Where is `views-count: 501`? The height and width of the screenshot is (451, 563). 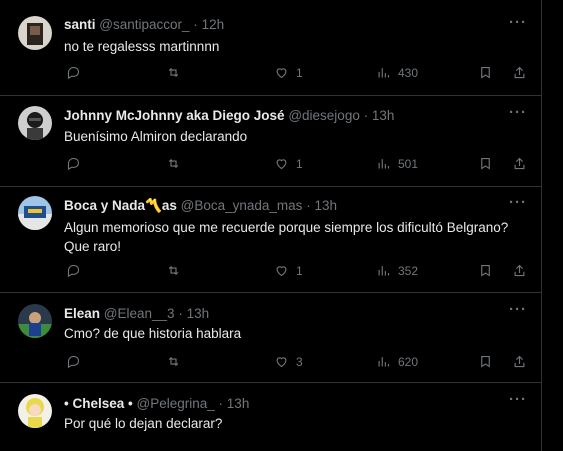 views-count: 501 is located at coordinates (408, 163).